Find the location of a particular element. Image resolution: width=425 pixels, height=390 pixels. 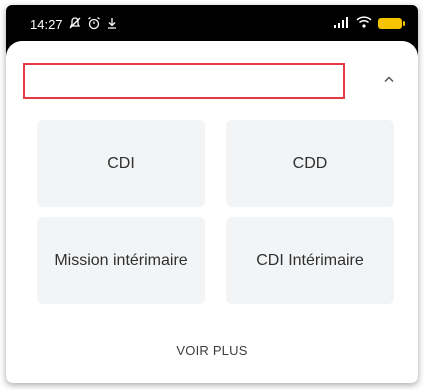

contract-type-cdd: CDD is located at coordinates (310, 163).